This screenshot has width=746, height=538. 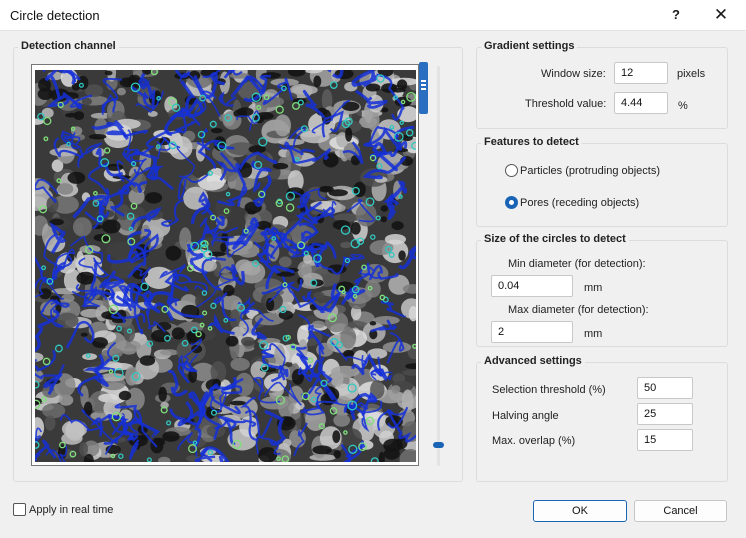 I want to click on detection-channel-title: Detection channel, so click(x=68, y=46).